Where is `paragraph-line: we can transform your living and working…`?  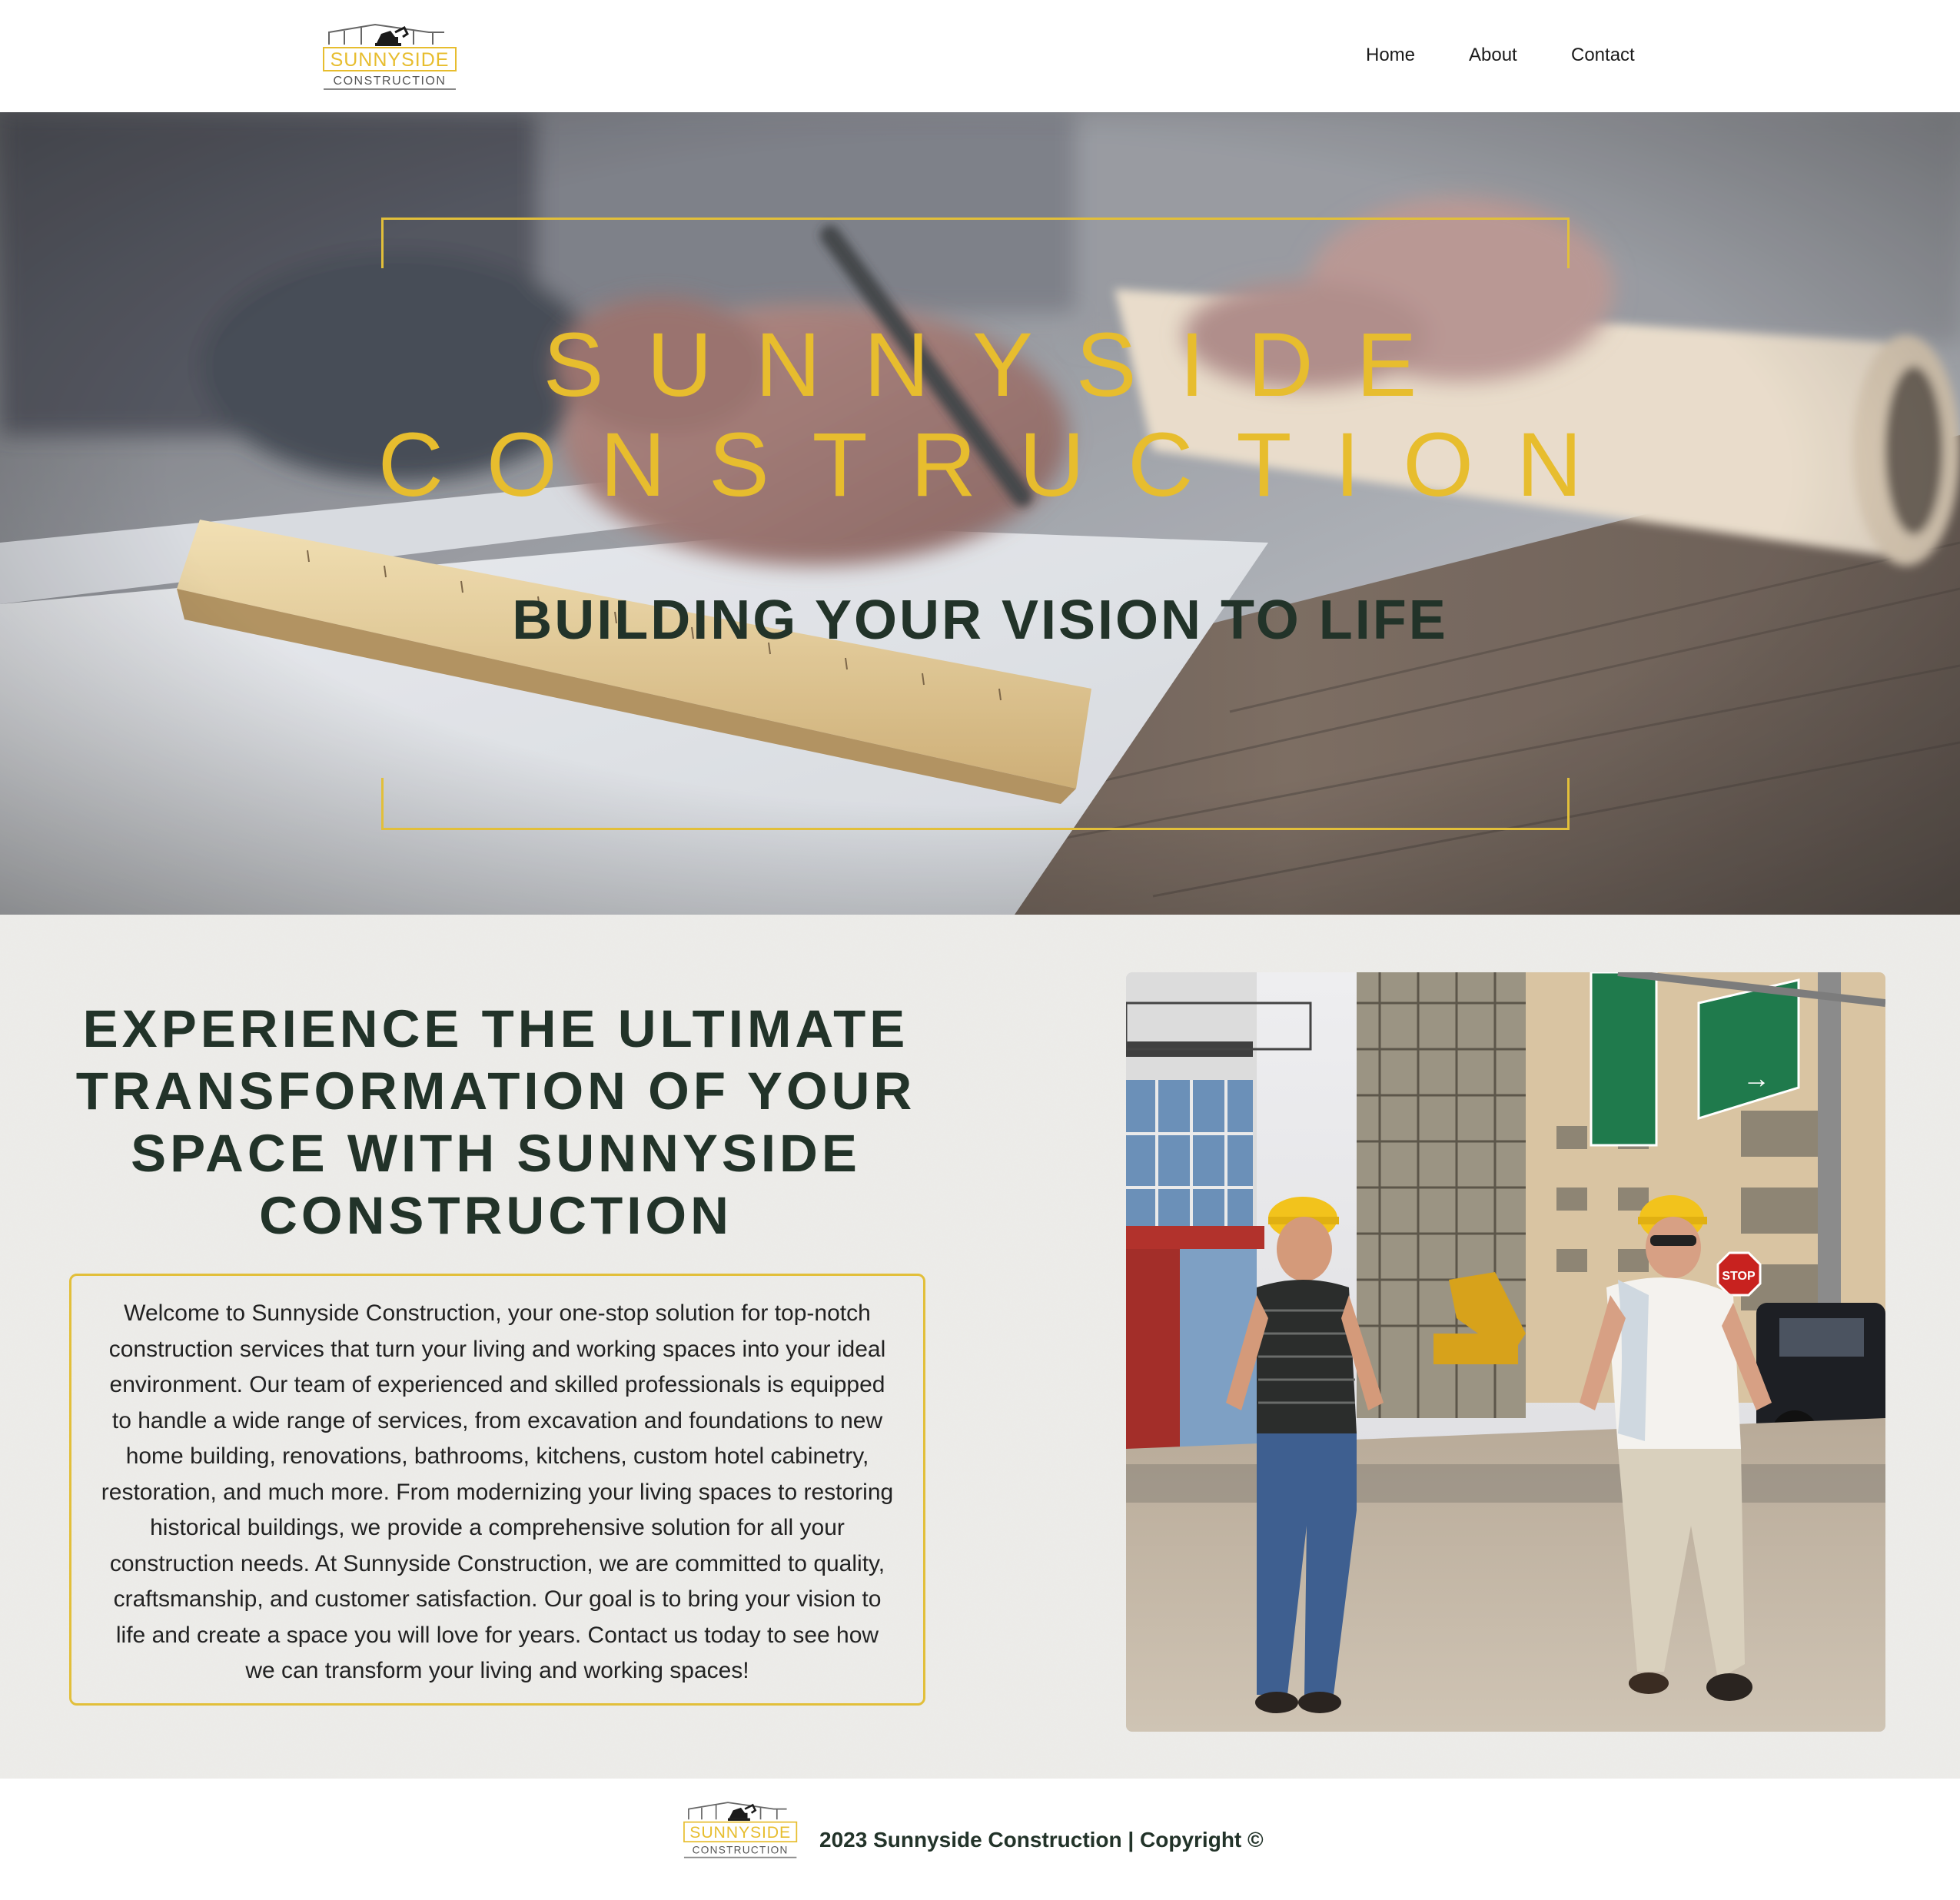 paragraph-line: we can transform your living and working… is located at coordinates (497, 1670).